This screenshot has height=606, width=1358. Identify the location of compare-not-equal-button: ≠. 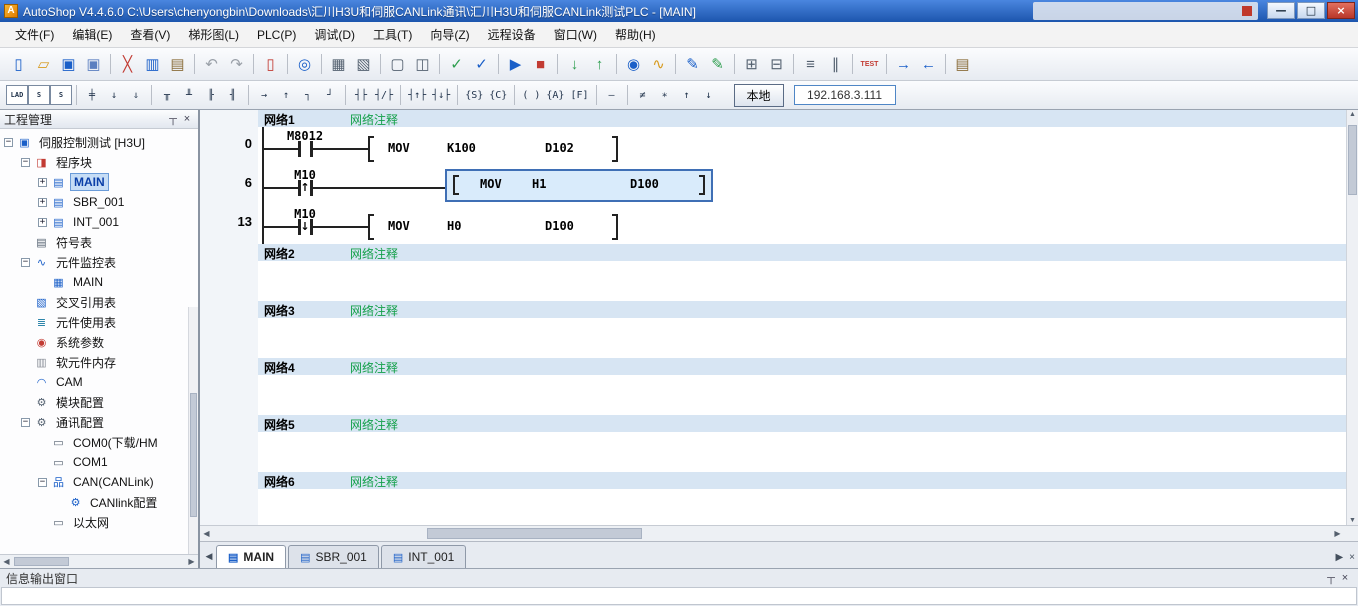
(643, 95).